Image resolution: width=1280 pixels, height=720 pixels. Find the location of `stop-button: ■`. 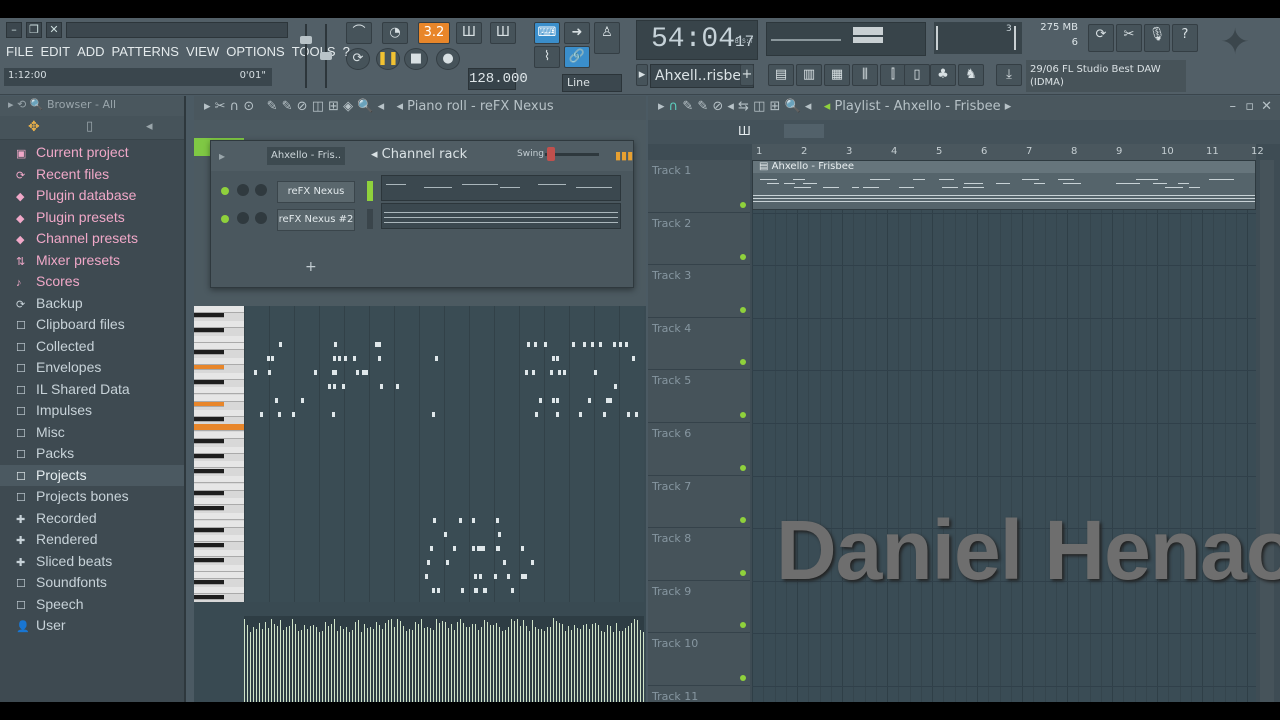

stop-button: ■ is located at coordinates (416, 59).